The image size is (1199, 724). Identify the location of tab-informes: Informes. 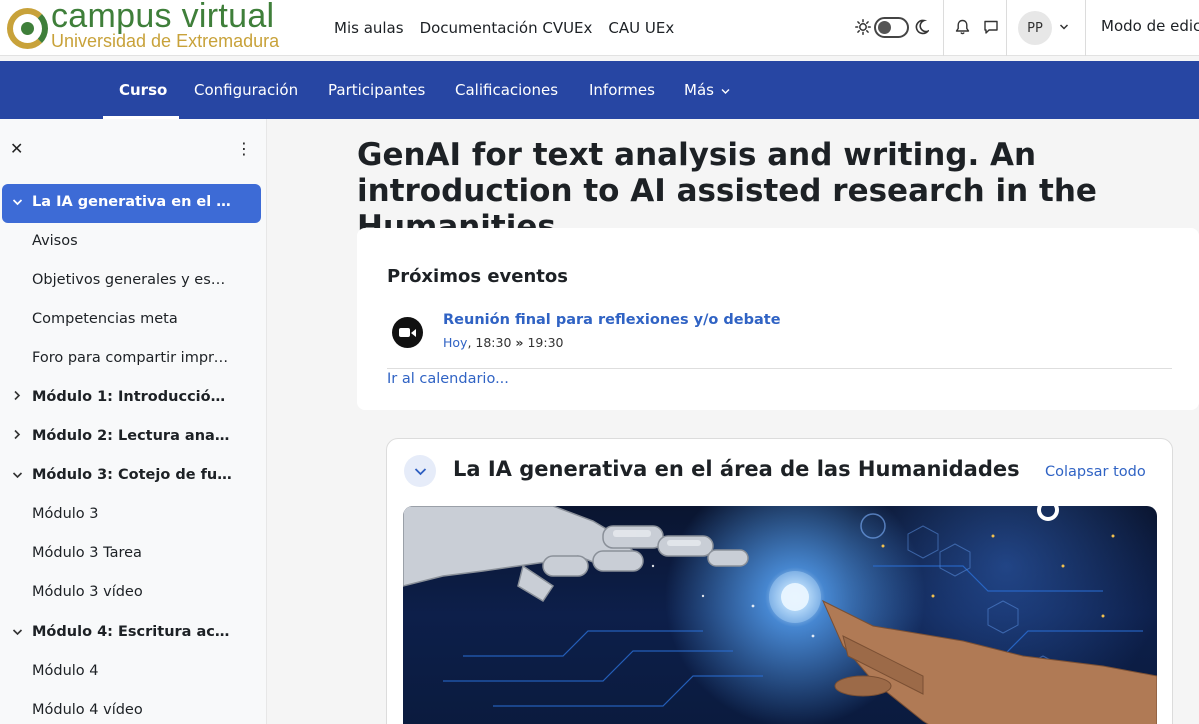
(622, 90).